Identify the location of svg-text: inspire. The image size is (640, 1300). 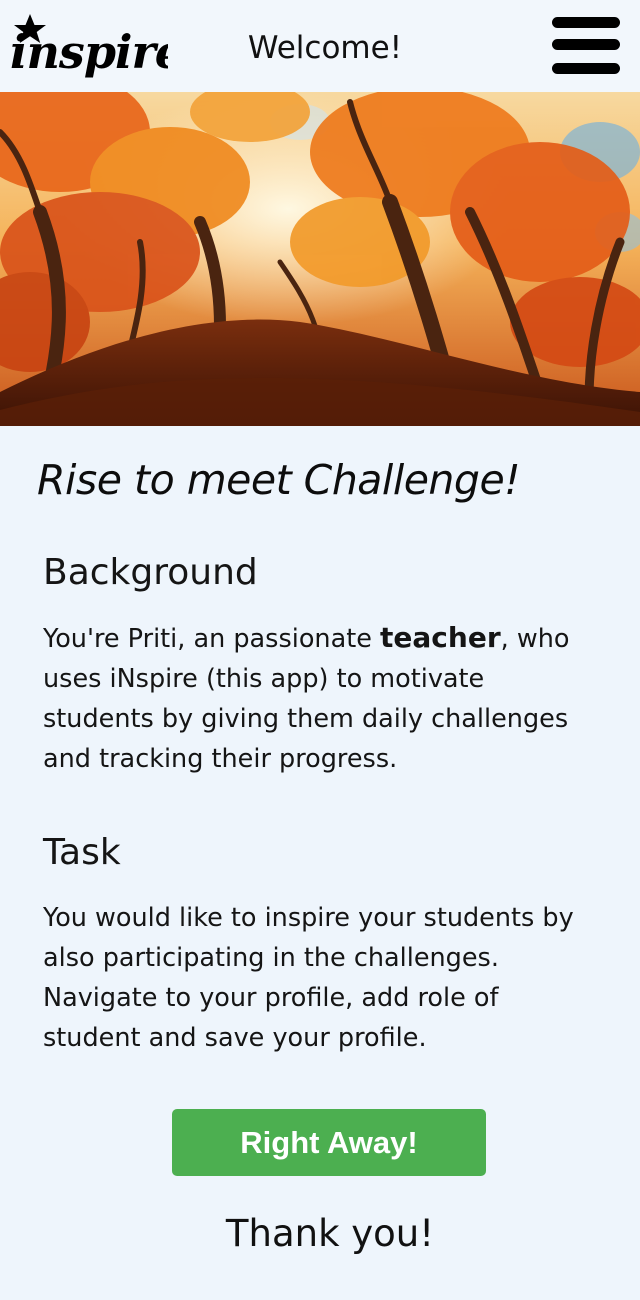
(89, 52).